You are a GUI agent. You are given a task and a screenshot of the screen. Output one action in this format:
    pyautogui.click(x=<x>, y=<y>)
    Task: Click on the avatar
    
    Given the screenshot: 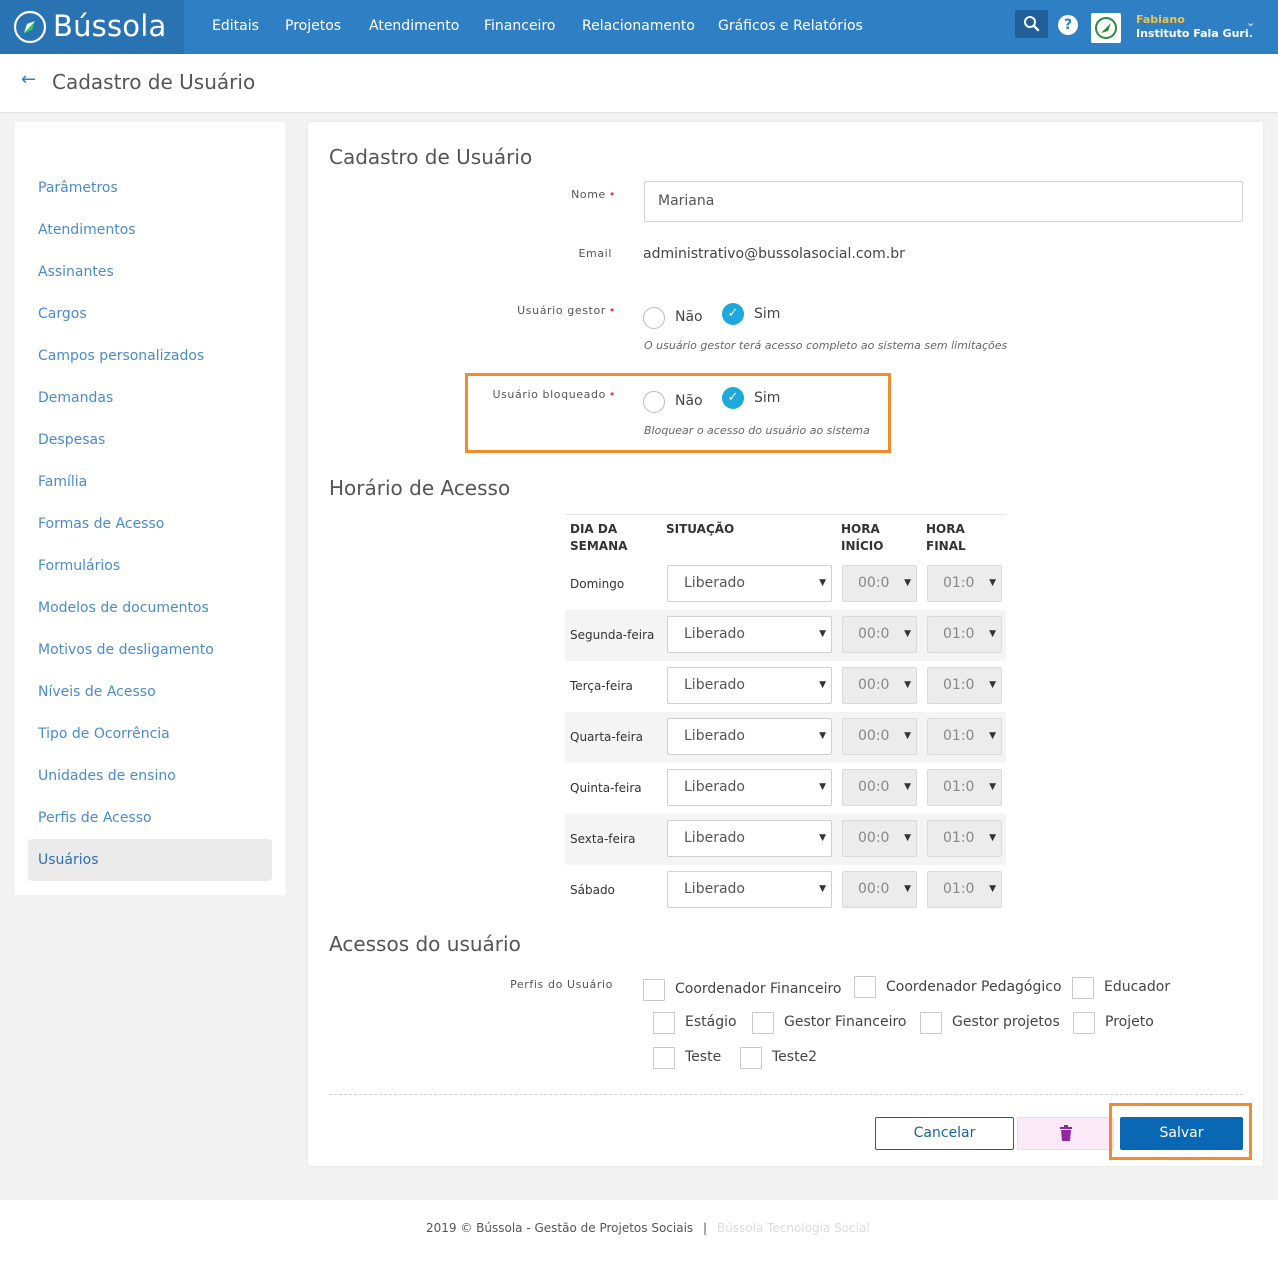 What is the action you would take?
    pyautogui.click(x=1106, y=28)
    